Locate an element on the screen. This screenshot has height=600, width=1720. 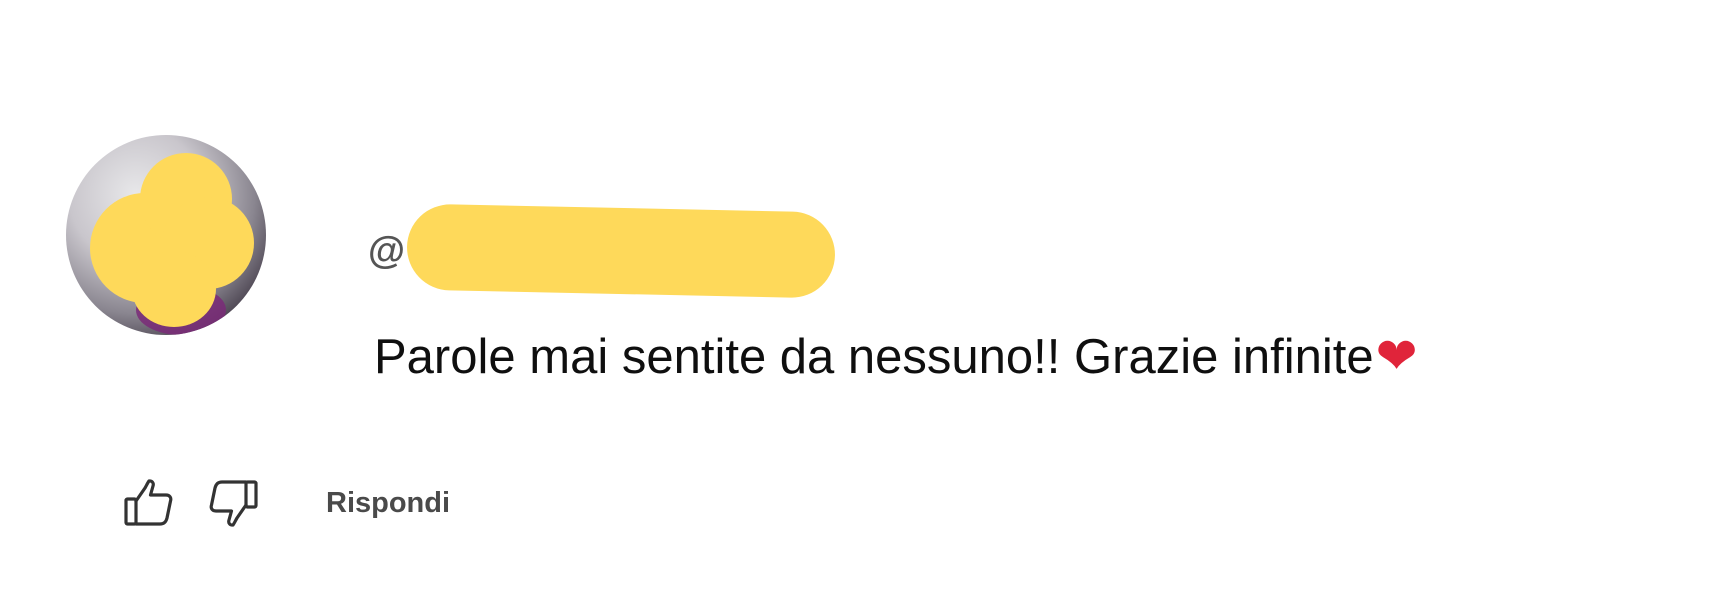
avatar is located at coordinates (166, 235).